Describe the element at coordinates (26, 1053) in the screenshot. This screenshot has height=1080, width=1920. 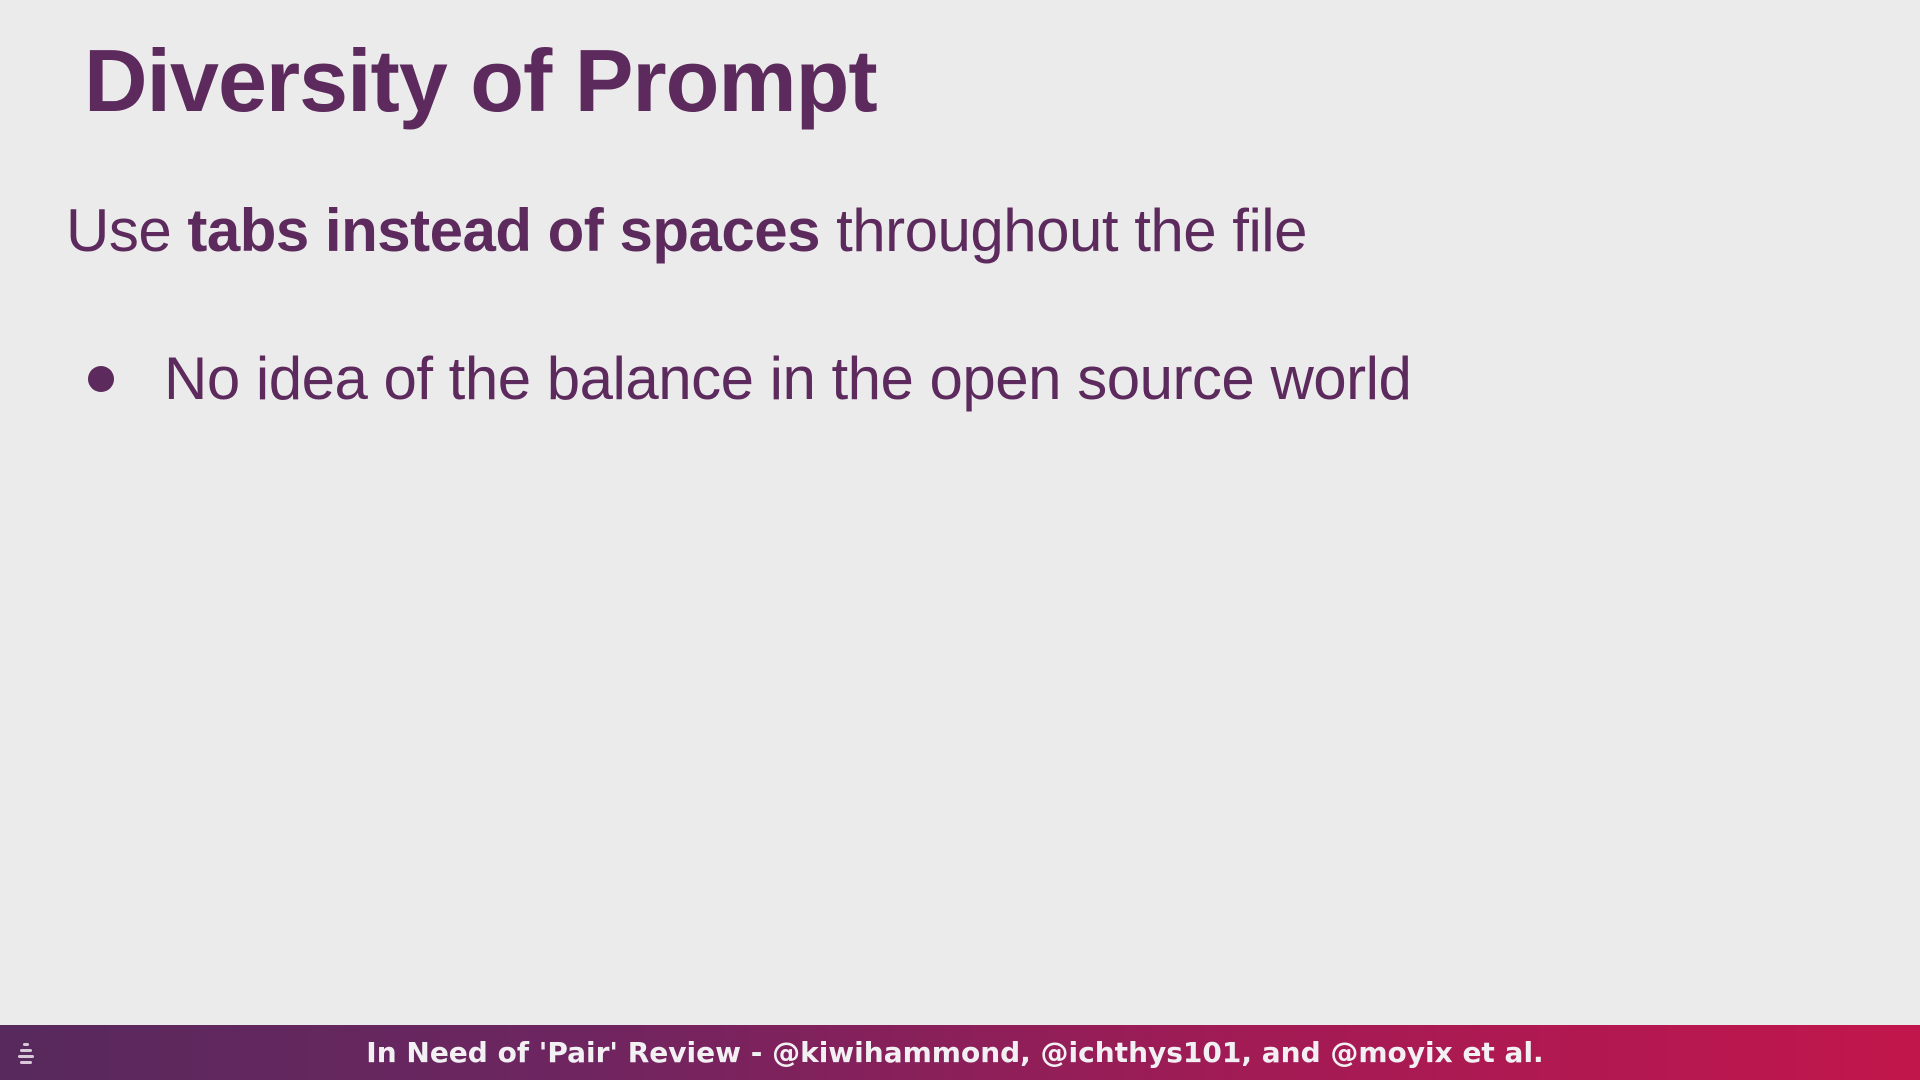
I see `stacked-arcs-logo-icon` at that location.